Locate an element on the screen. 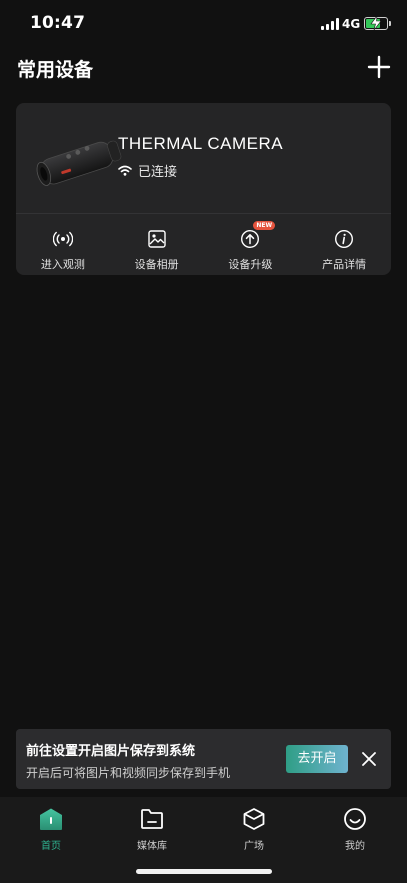 The image size is (407, 883). device-album-label: 设备相册 is located at coordinates (156, 264).